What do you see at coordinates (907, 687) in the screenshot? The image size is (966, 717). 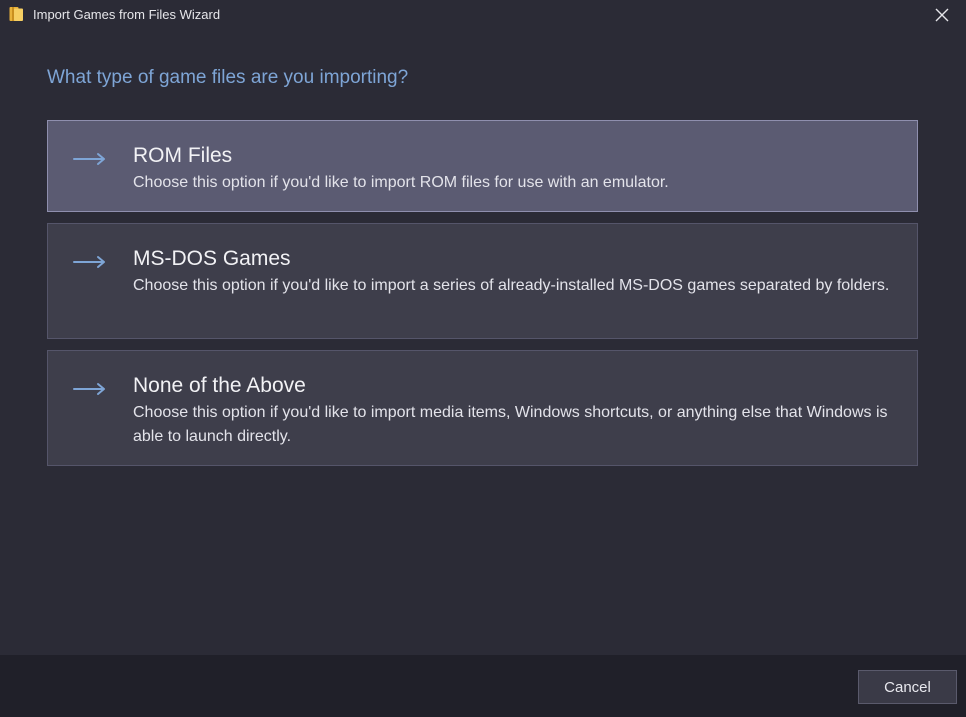 I see `cancel-button: Cancel` at bounding box center [907, 687].